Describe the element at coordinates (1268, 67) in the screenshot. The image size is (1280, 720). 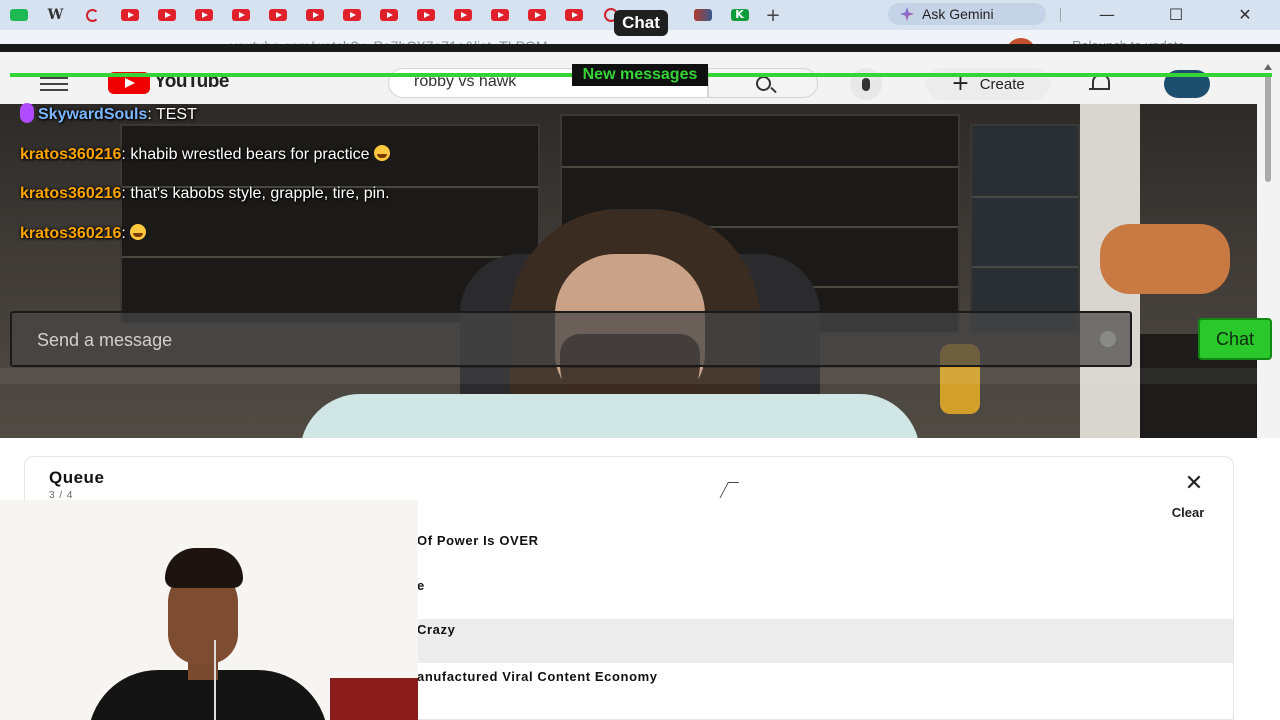
I see `scroll-up-arrow-icon` at that location.